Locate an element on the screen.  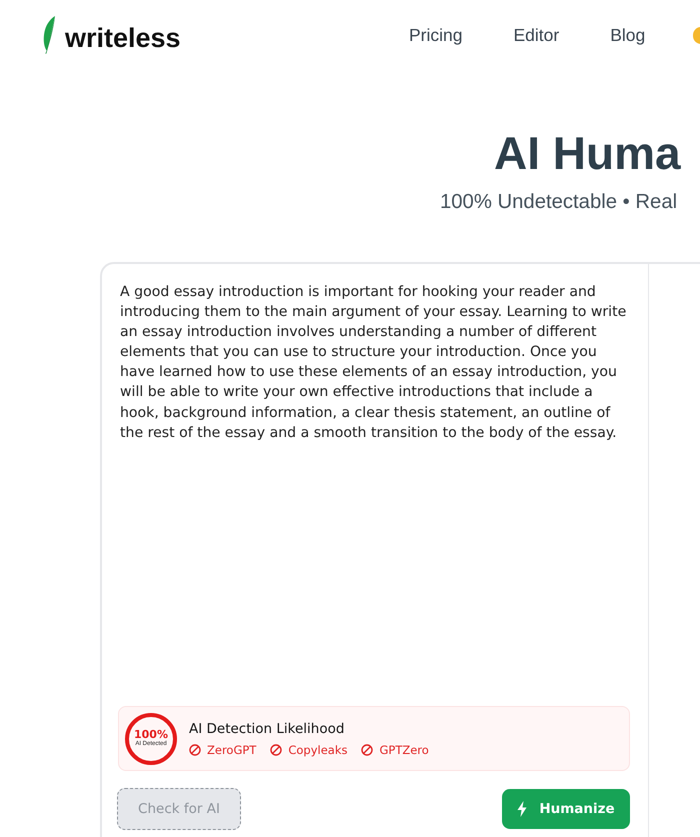
nav-link: Blog is located at coordinates (628, 35).